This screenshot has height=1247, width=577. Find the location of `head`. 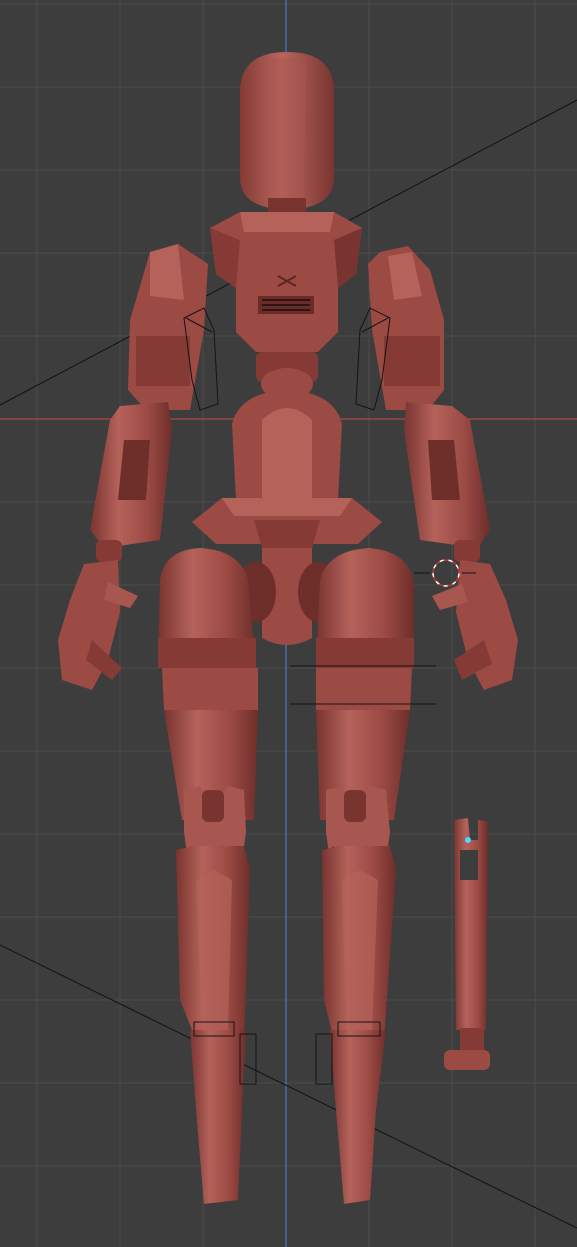

head is located at coordinates (287, 134).